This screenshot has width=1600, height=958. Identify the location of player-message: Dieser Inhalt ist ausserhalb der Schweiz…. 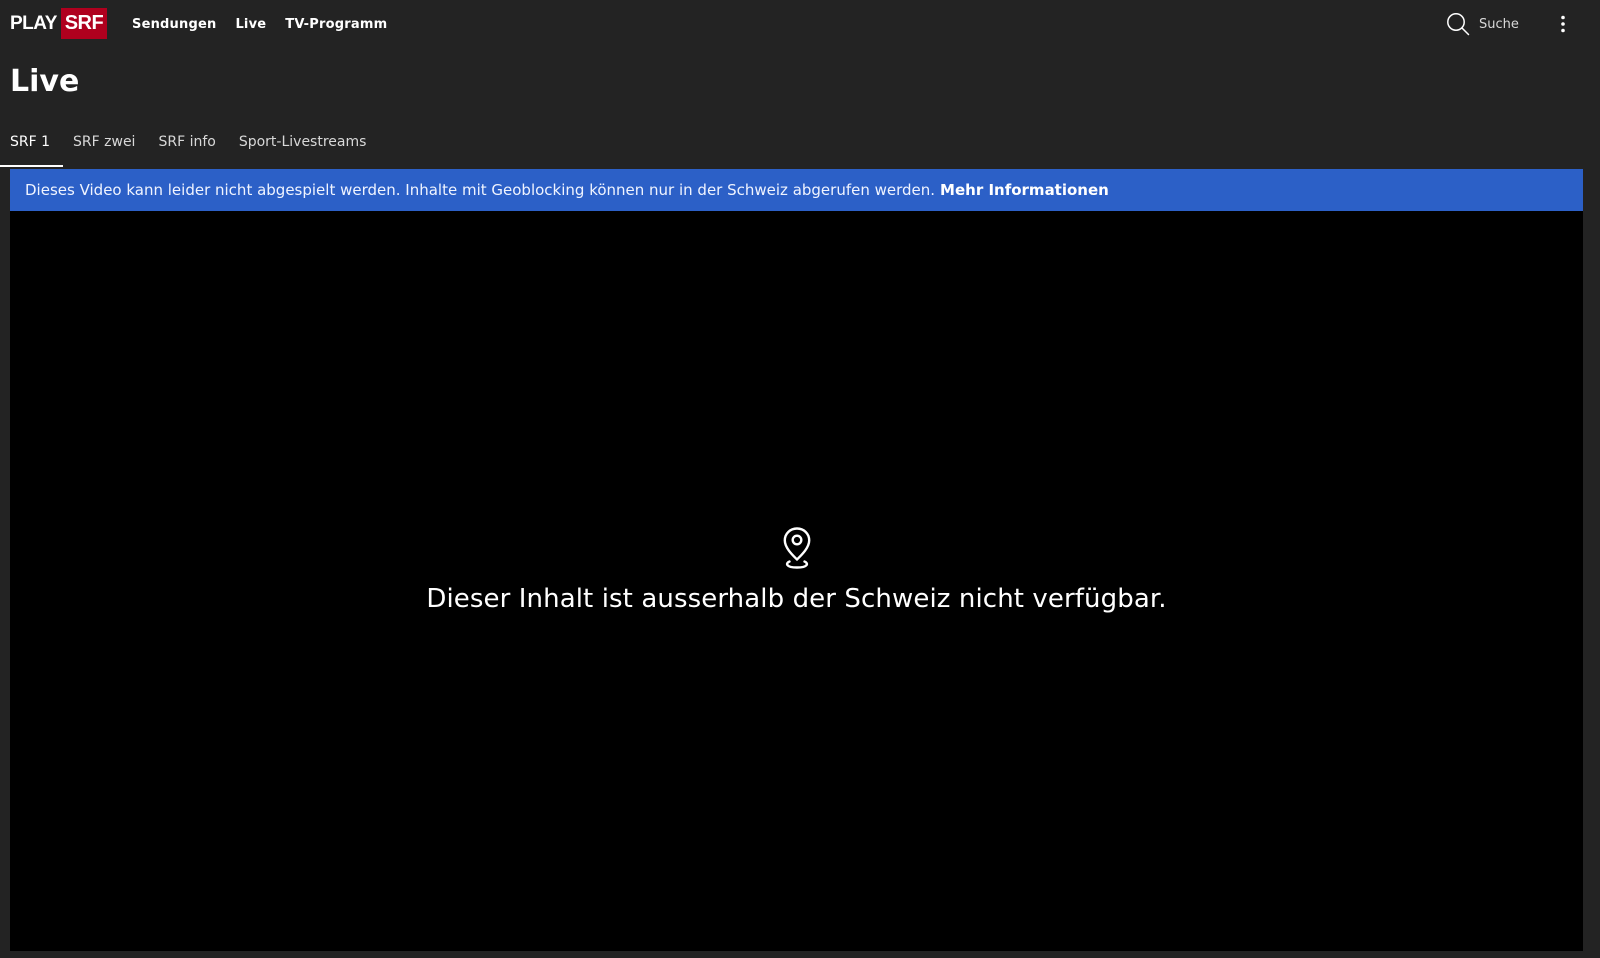
(796, 570).